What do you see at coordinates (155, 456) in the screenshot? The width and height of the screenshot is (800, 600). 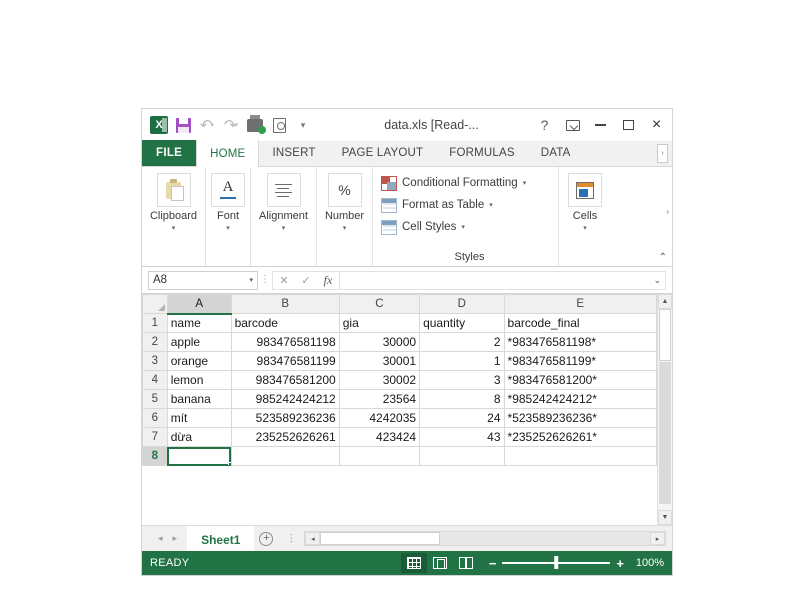 I see `row-header-8: 8` at bounding box center [155, 456].